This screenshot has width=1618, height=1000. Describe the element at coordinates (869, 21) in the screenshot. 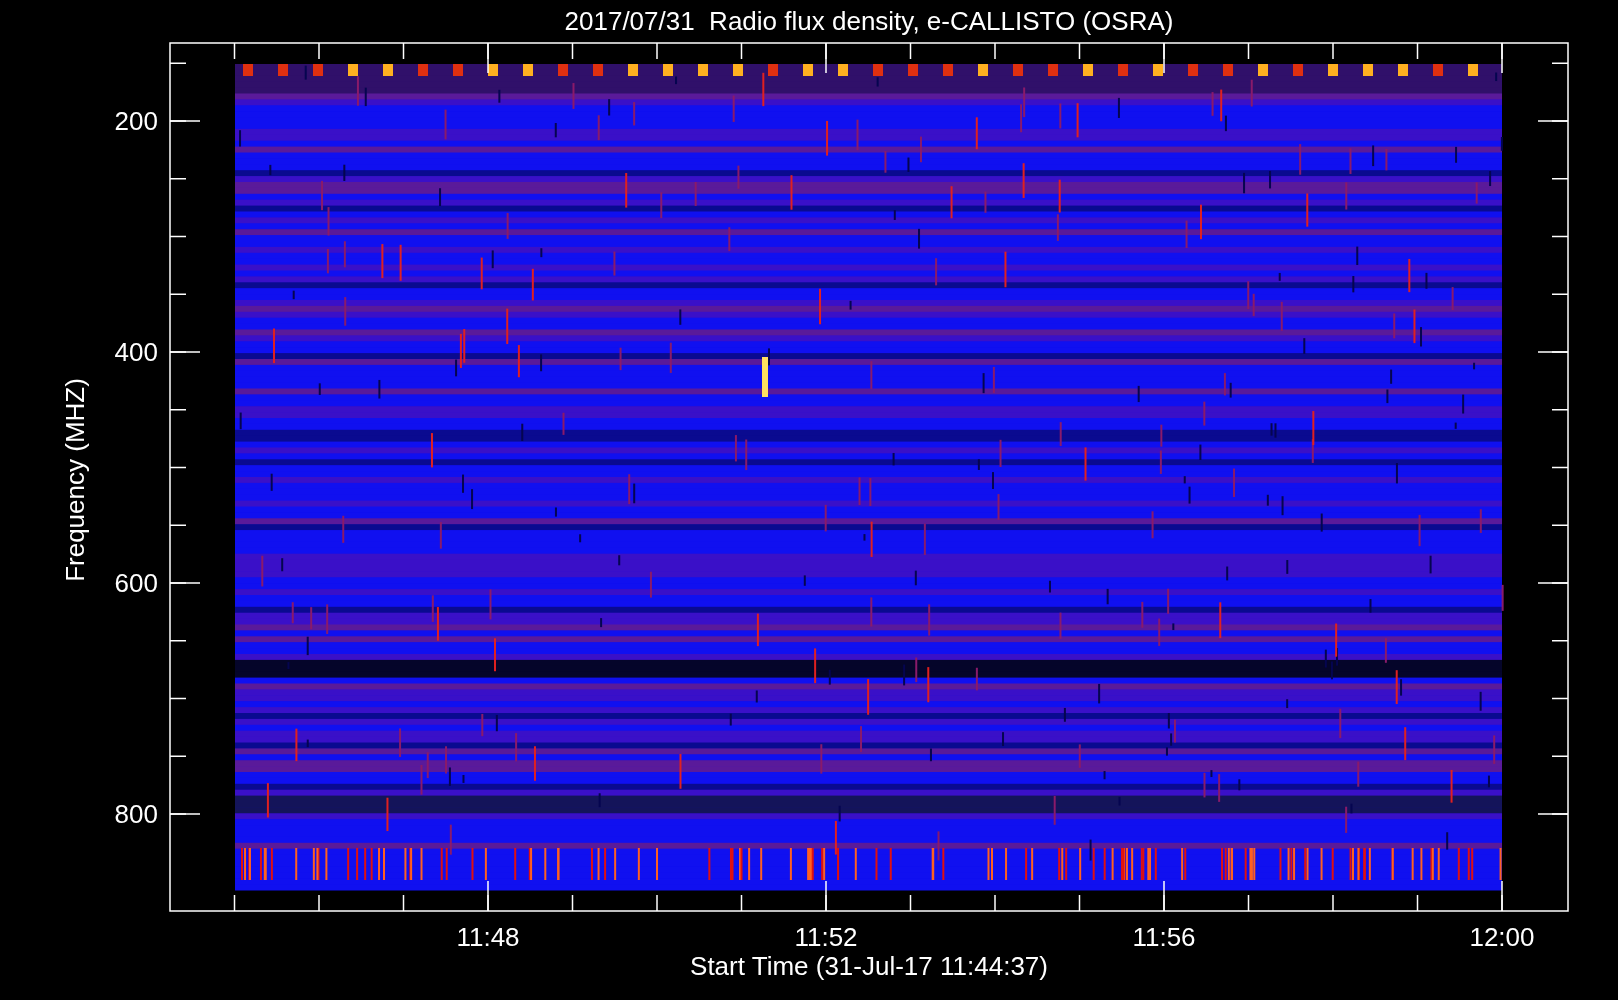

I see `chart-title: 2017/07/31 Radio flux density, e-CALLISTO (OSRA)` at that location.